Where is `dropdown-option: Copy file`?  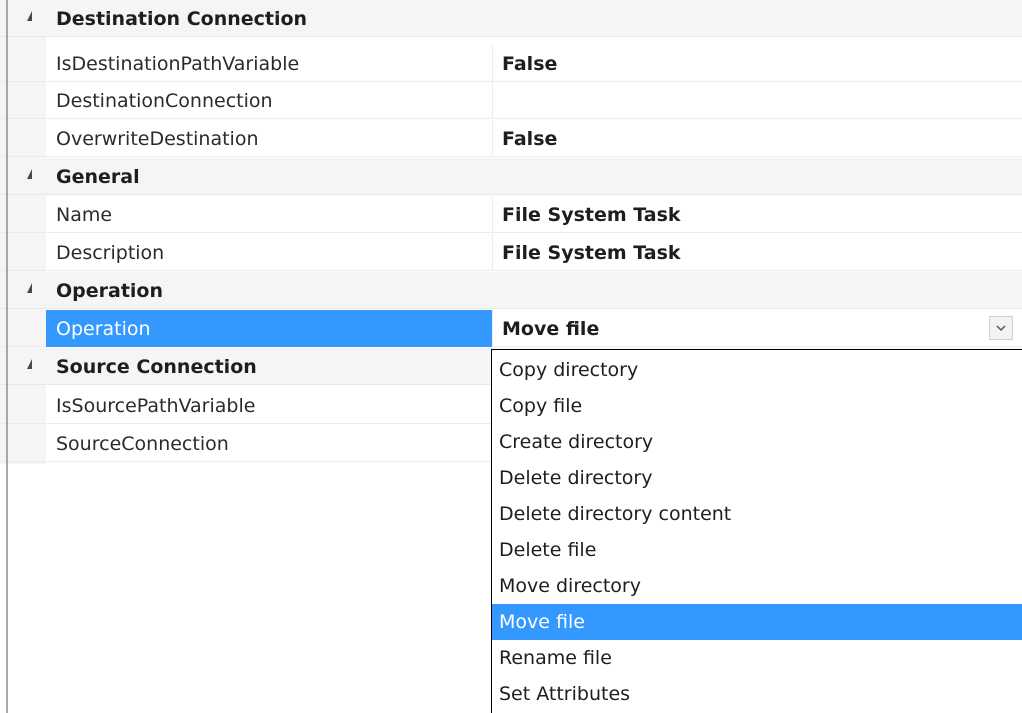 dropdown-option: Copy file is located at coordinates (757, 406).